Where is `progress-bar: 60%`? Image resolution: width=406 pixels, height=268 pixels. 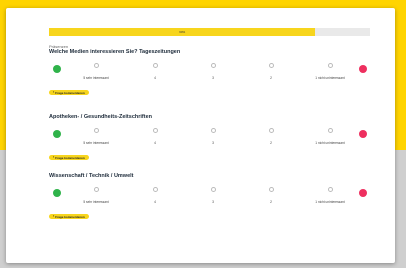
progress-bar: 60% is located at coordinates (209, 32).